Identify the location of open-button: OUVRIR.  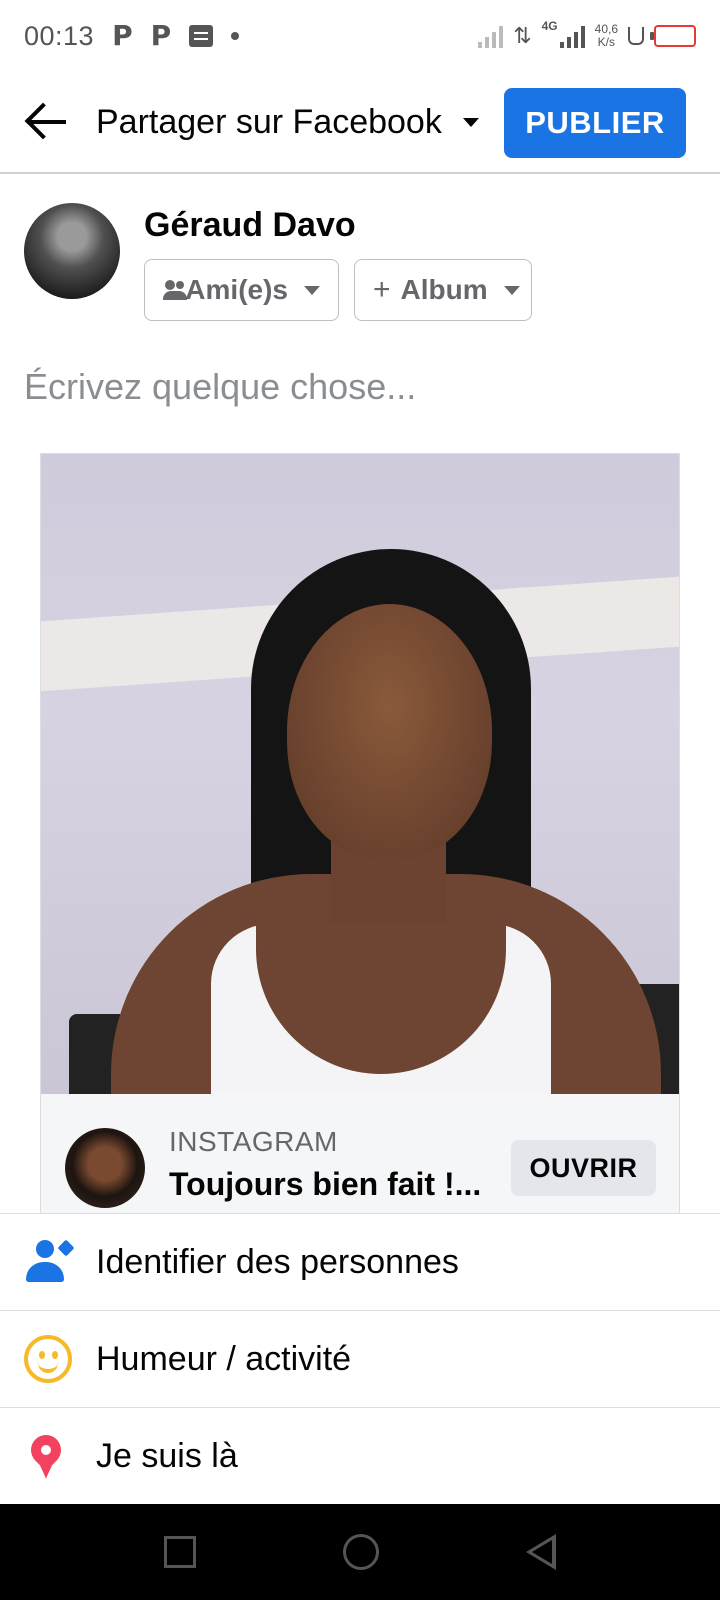
(583, 1168).